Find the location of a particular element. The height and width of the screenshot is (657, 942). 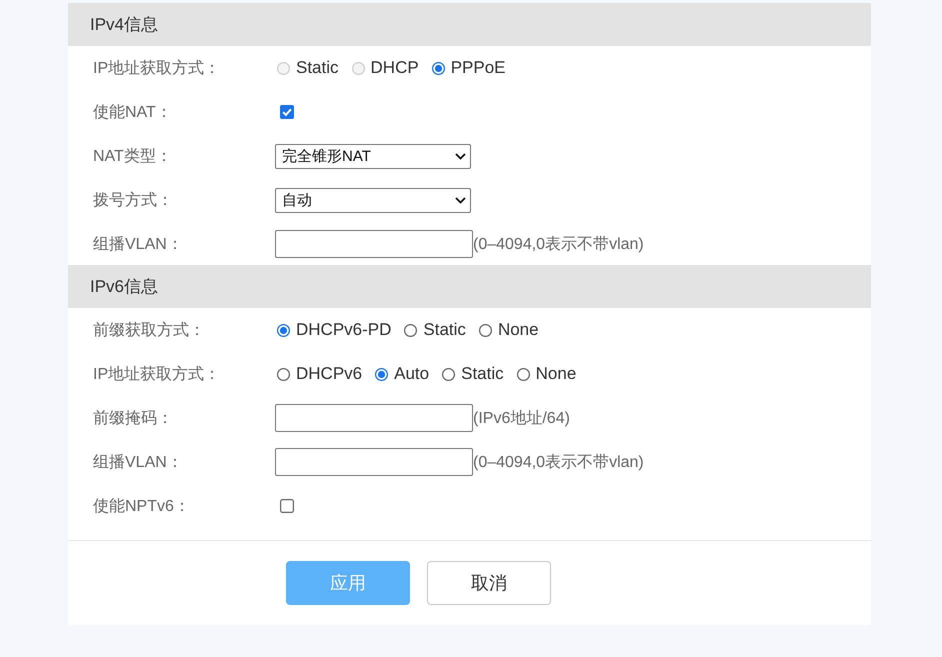

field-label: 拨号方式： is located at coordinates (133, 200).